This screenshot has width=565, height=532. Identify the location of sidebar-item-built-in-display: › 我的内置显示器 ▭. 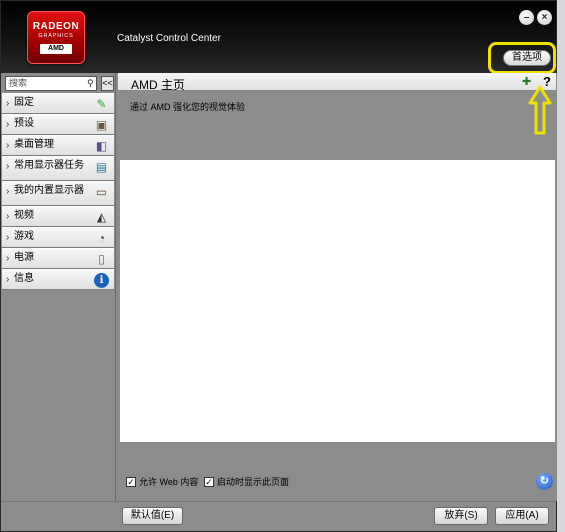
(58, 193).